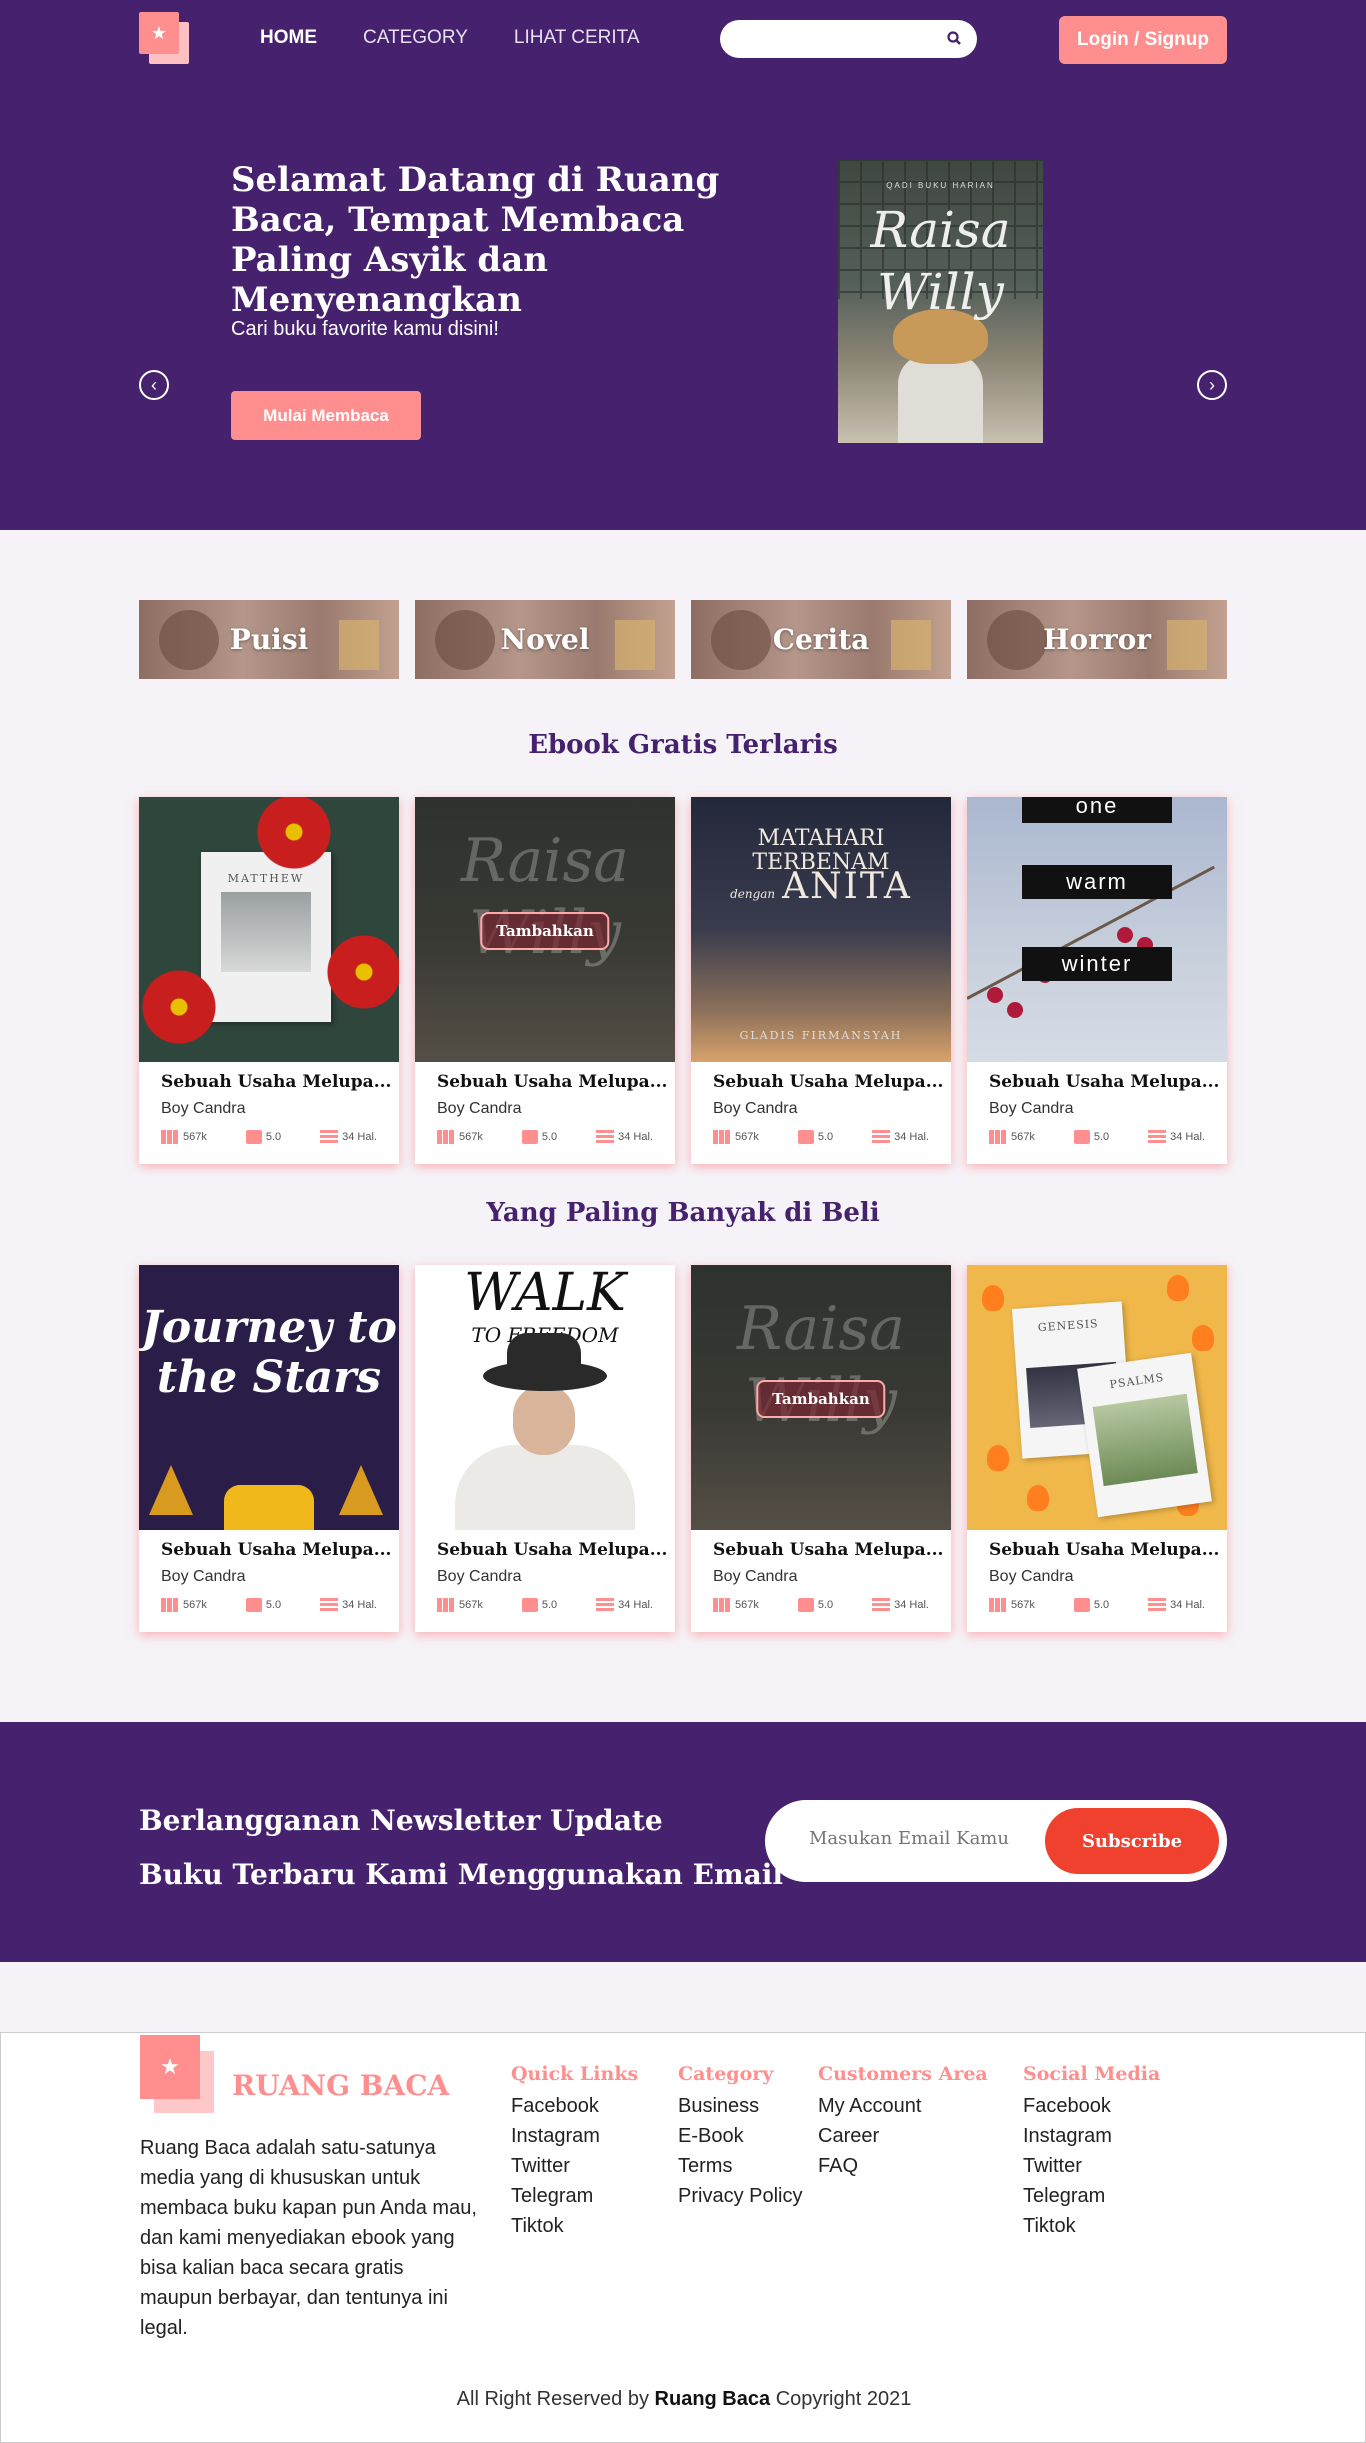 Image resolution: width=1366 pixels, height=2443 pixels. What do you see at coordinates (269, 639) in the screenshot?
I see `category-puisi: Puisi` at bounding box center [269, 639].